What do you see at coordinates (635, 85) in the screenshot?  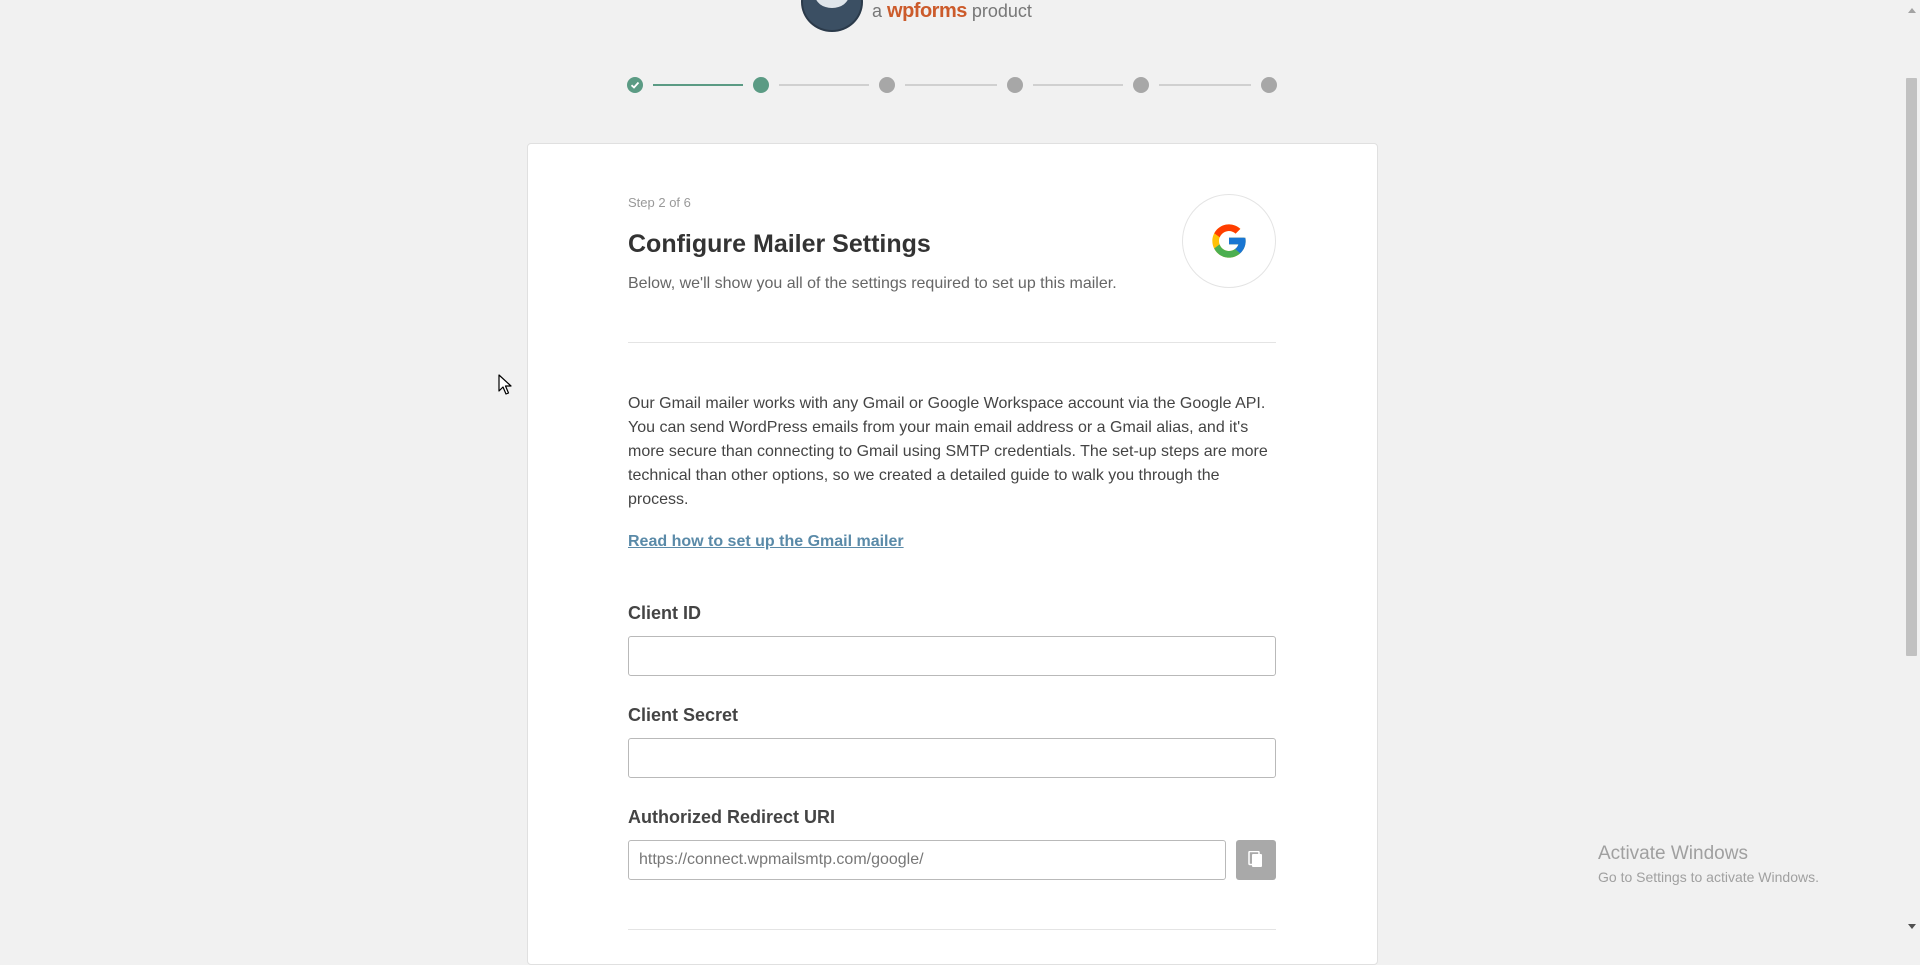 I see `step-1-complete-icon` at bounding box center [635, 85].